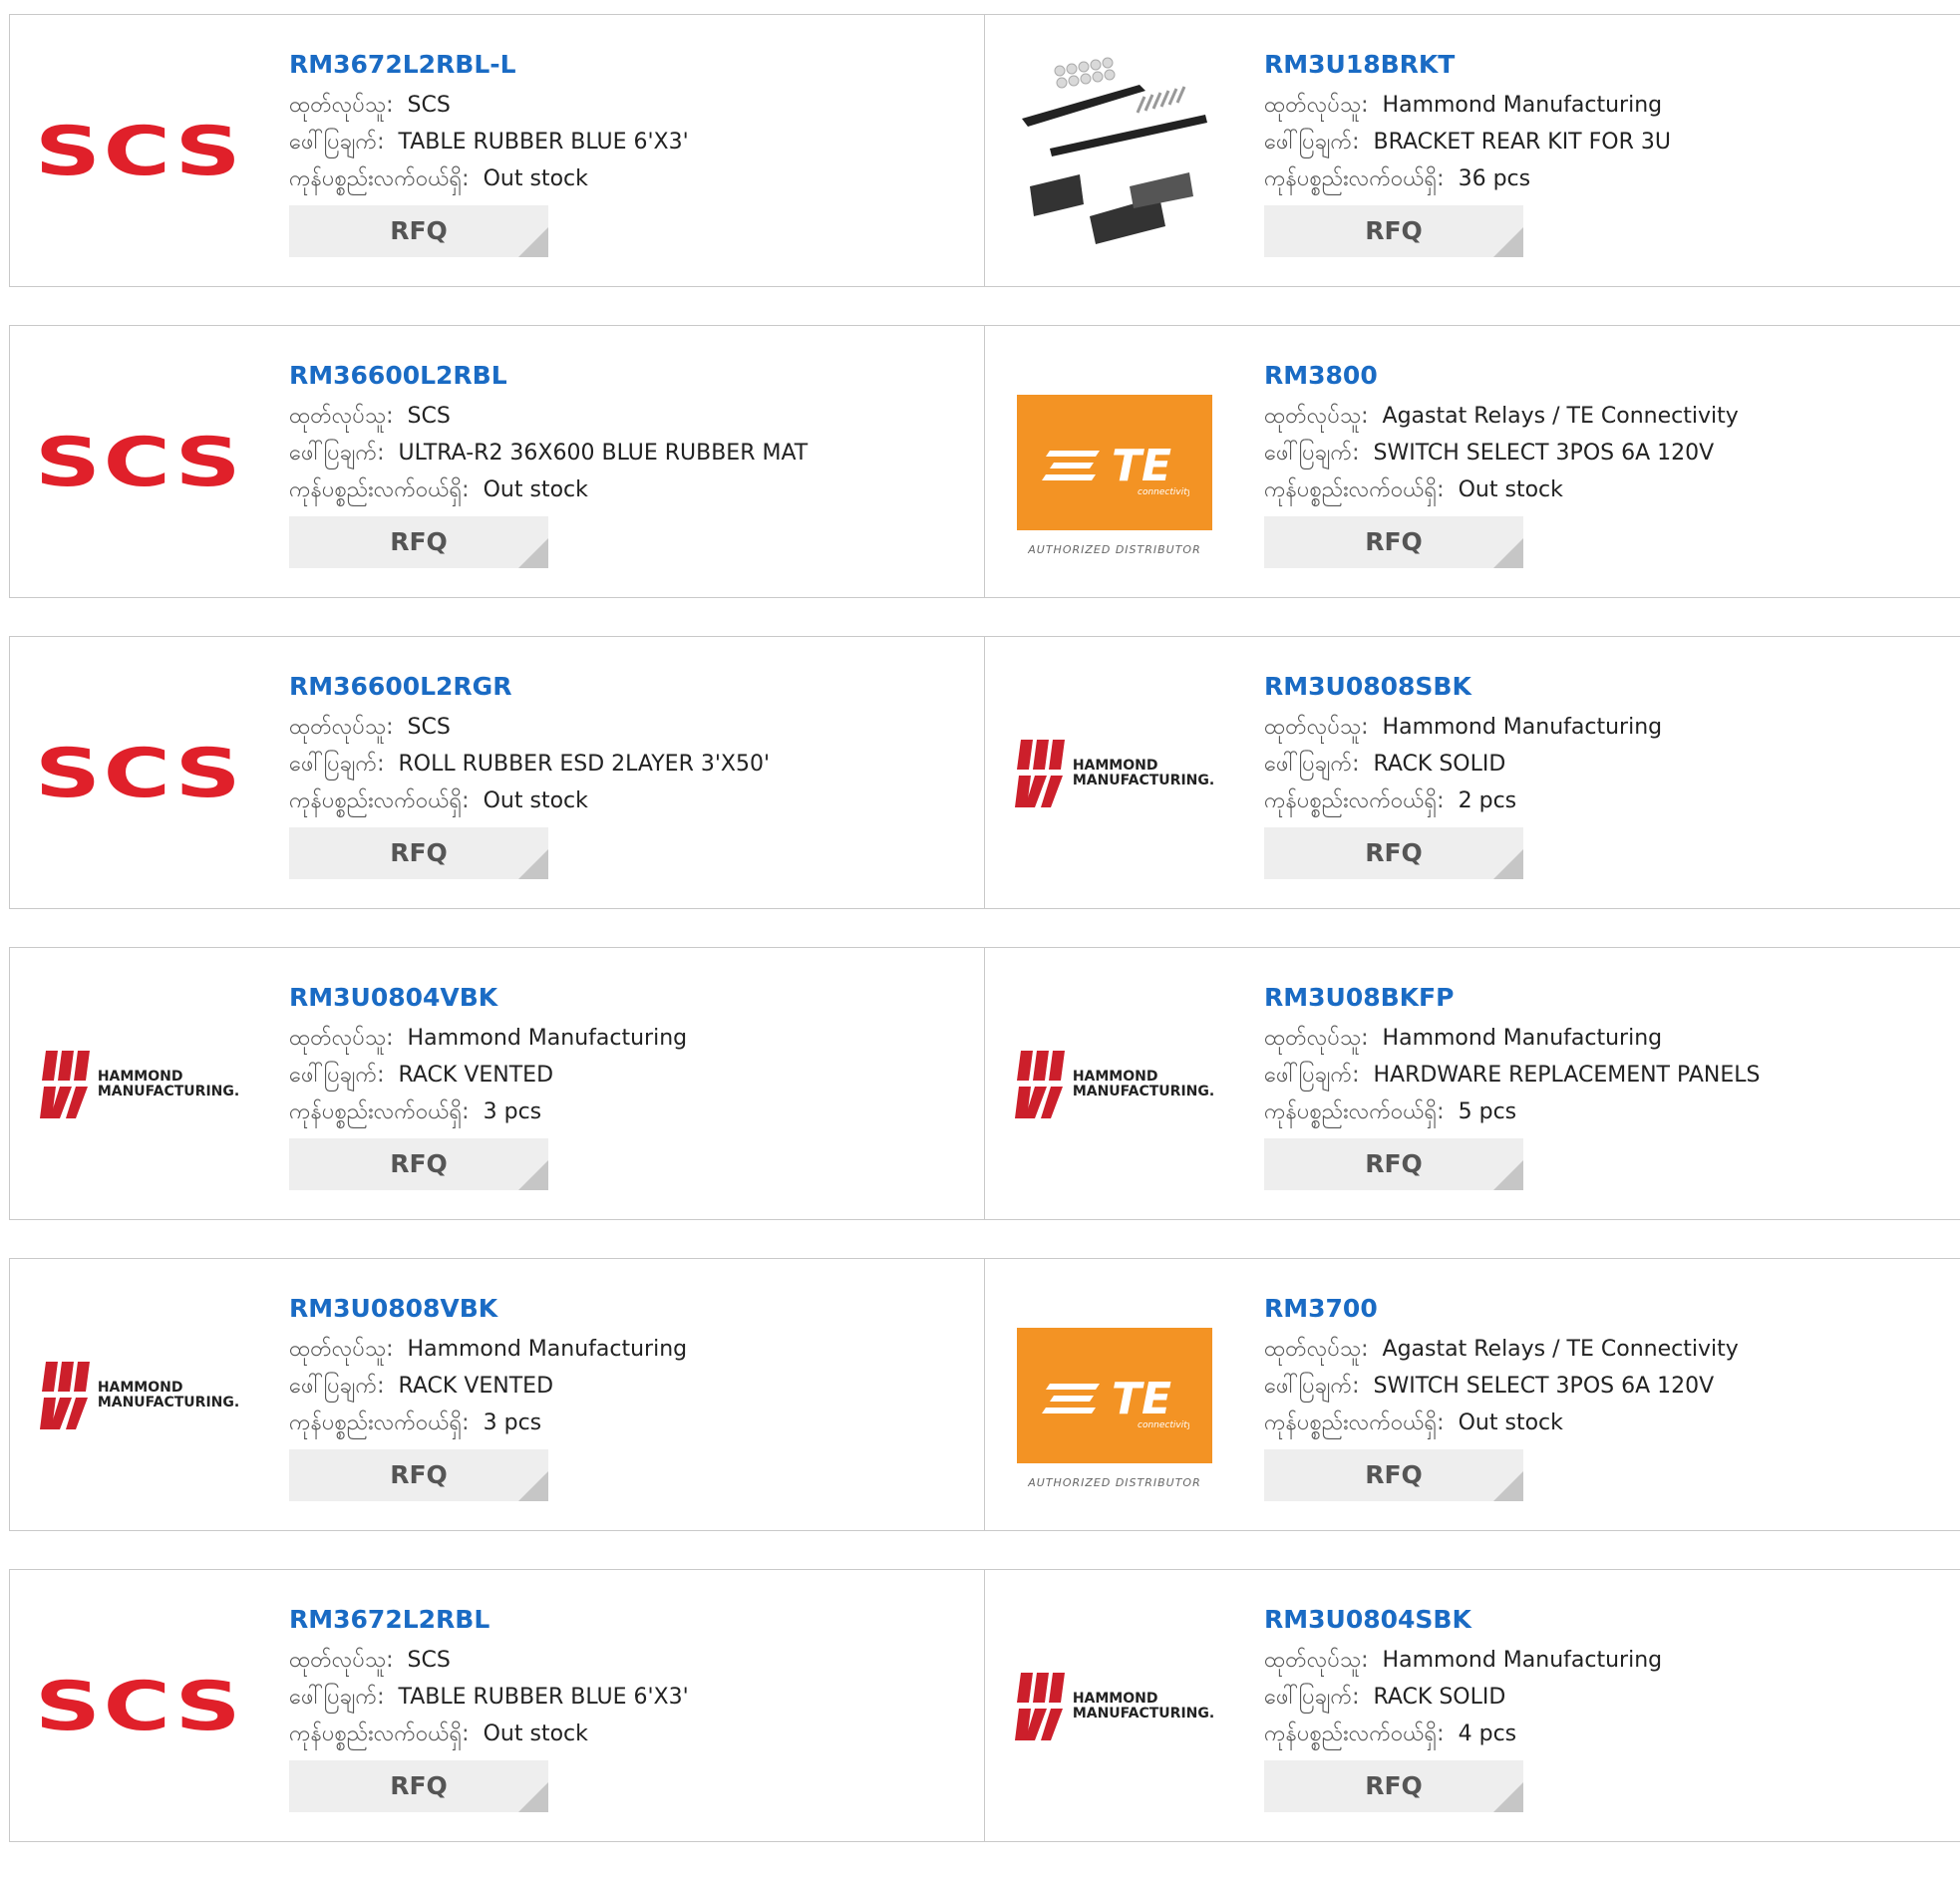 The width and height of the screenshot is (1960, 1880). What do you see at coordinates (489, 1620) in the screenshot?
I see `part-number-link: RM3672L2RBL` at bounding box center [489, 1620].